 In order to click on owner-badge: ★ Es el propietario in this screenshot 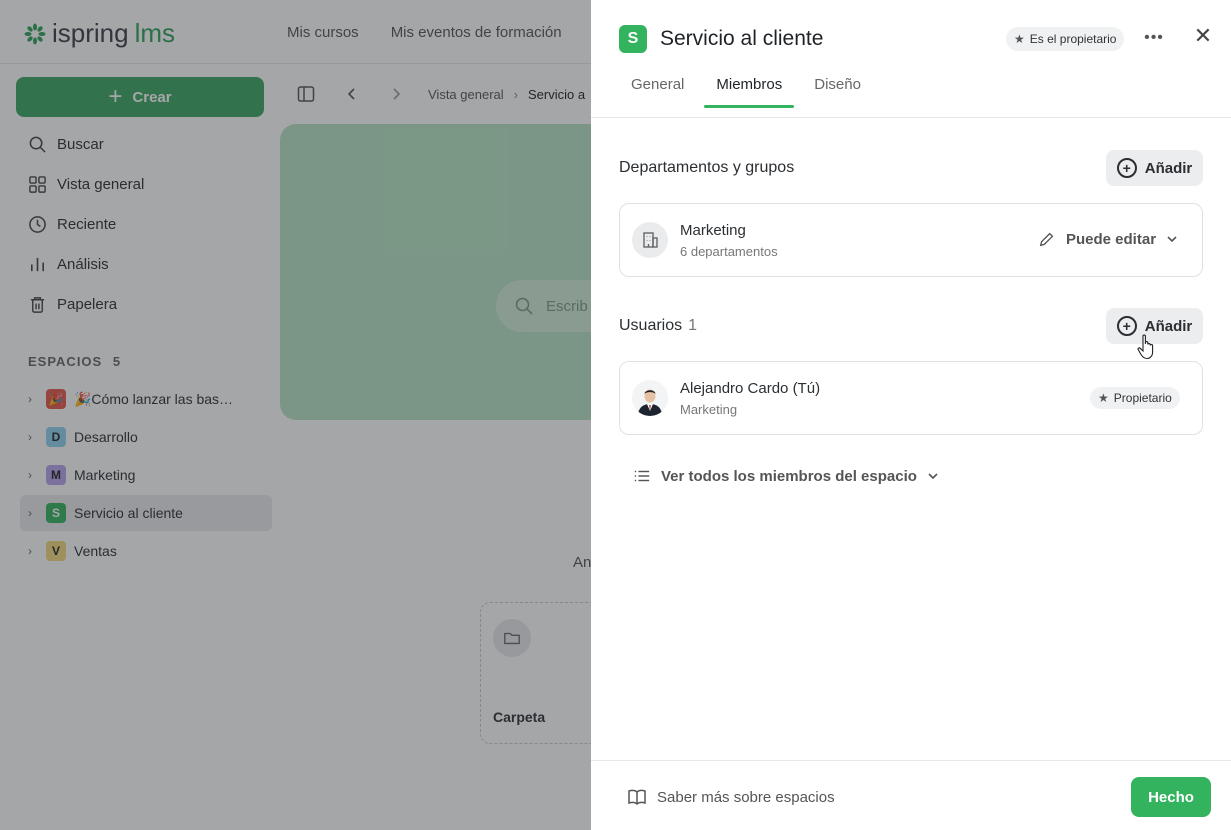, I will do `click(1065, 39)`.